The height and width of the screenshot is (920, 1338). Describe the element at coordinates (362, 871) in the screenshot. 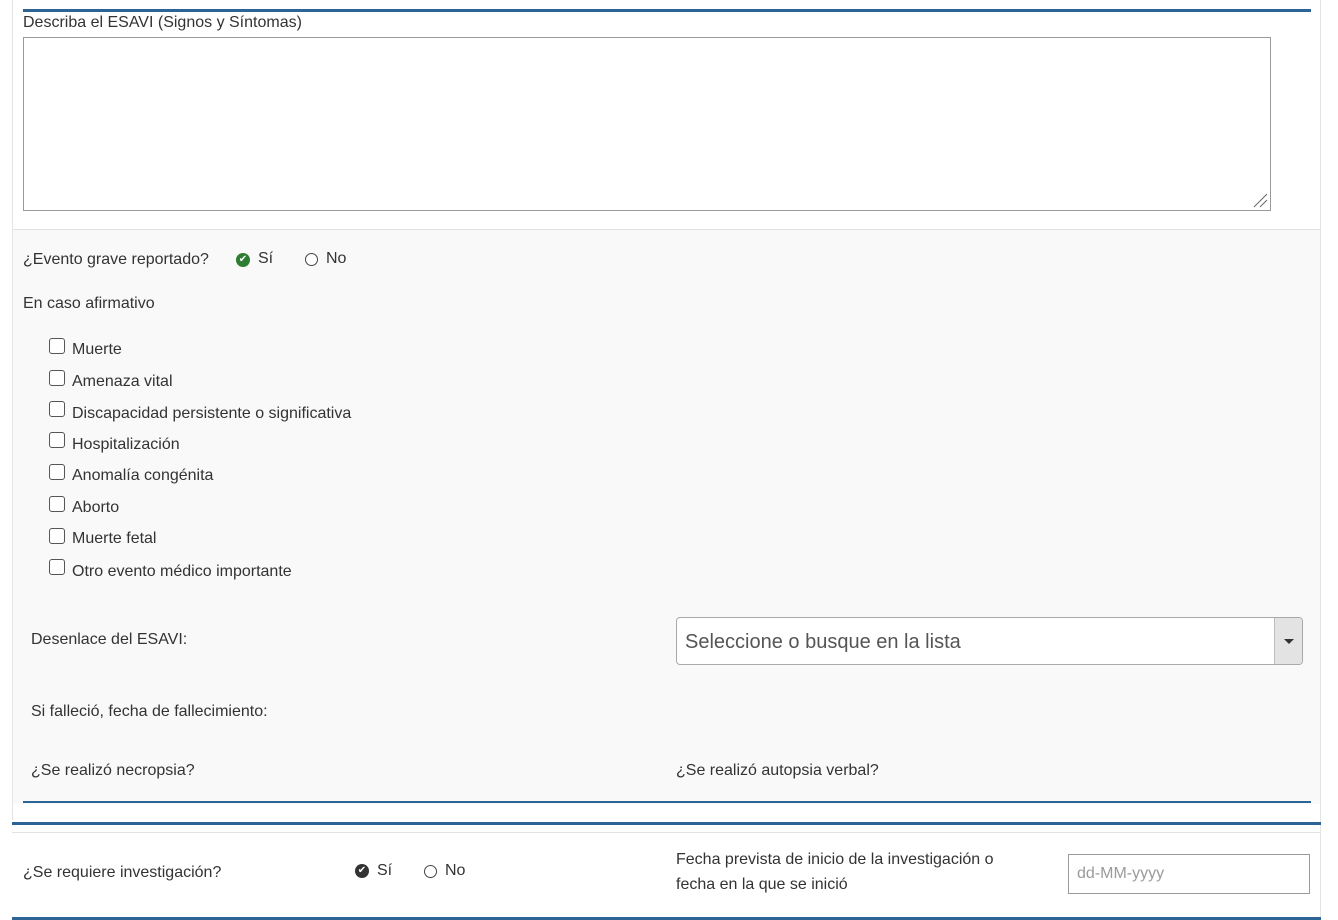

I see `investigation-yes-radio: ✔` at that location.